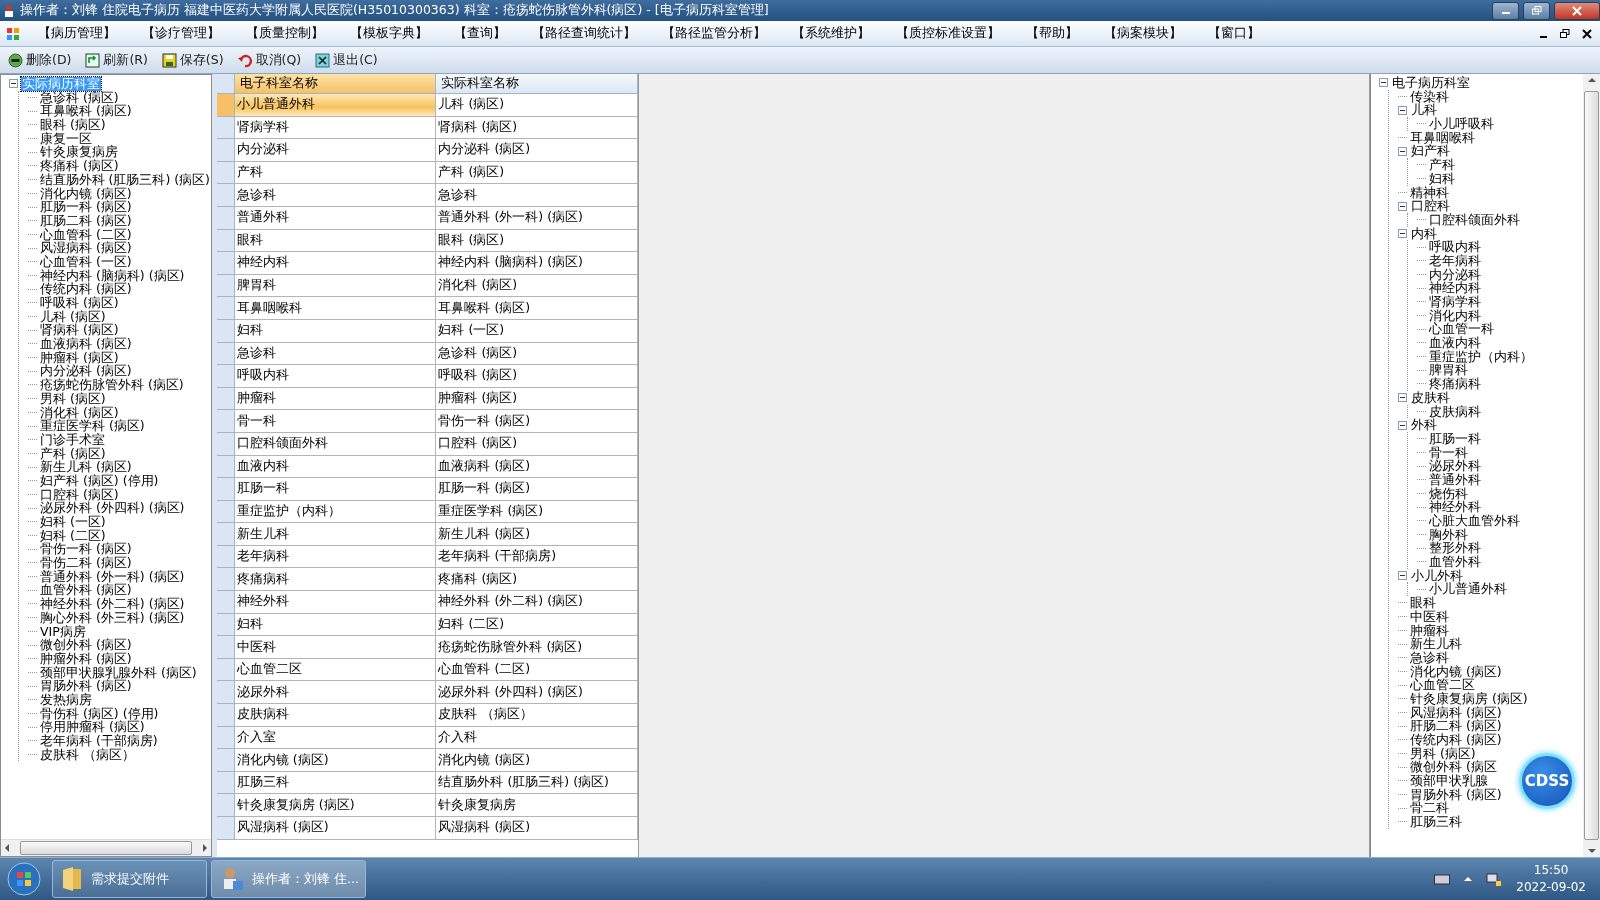  What do you see at coordinates (86, 371) in the screenshot?
I see `tree-item: 内分泌科 (病区)` at bounding box center [86, 371].